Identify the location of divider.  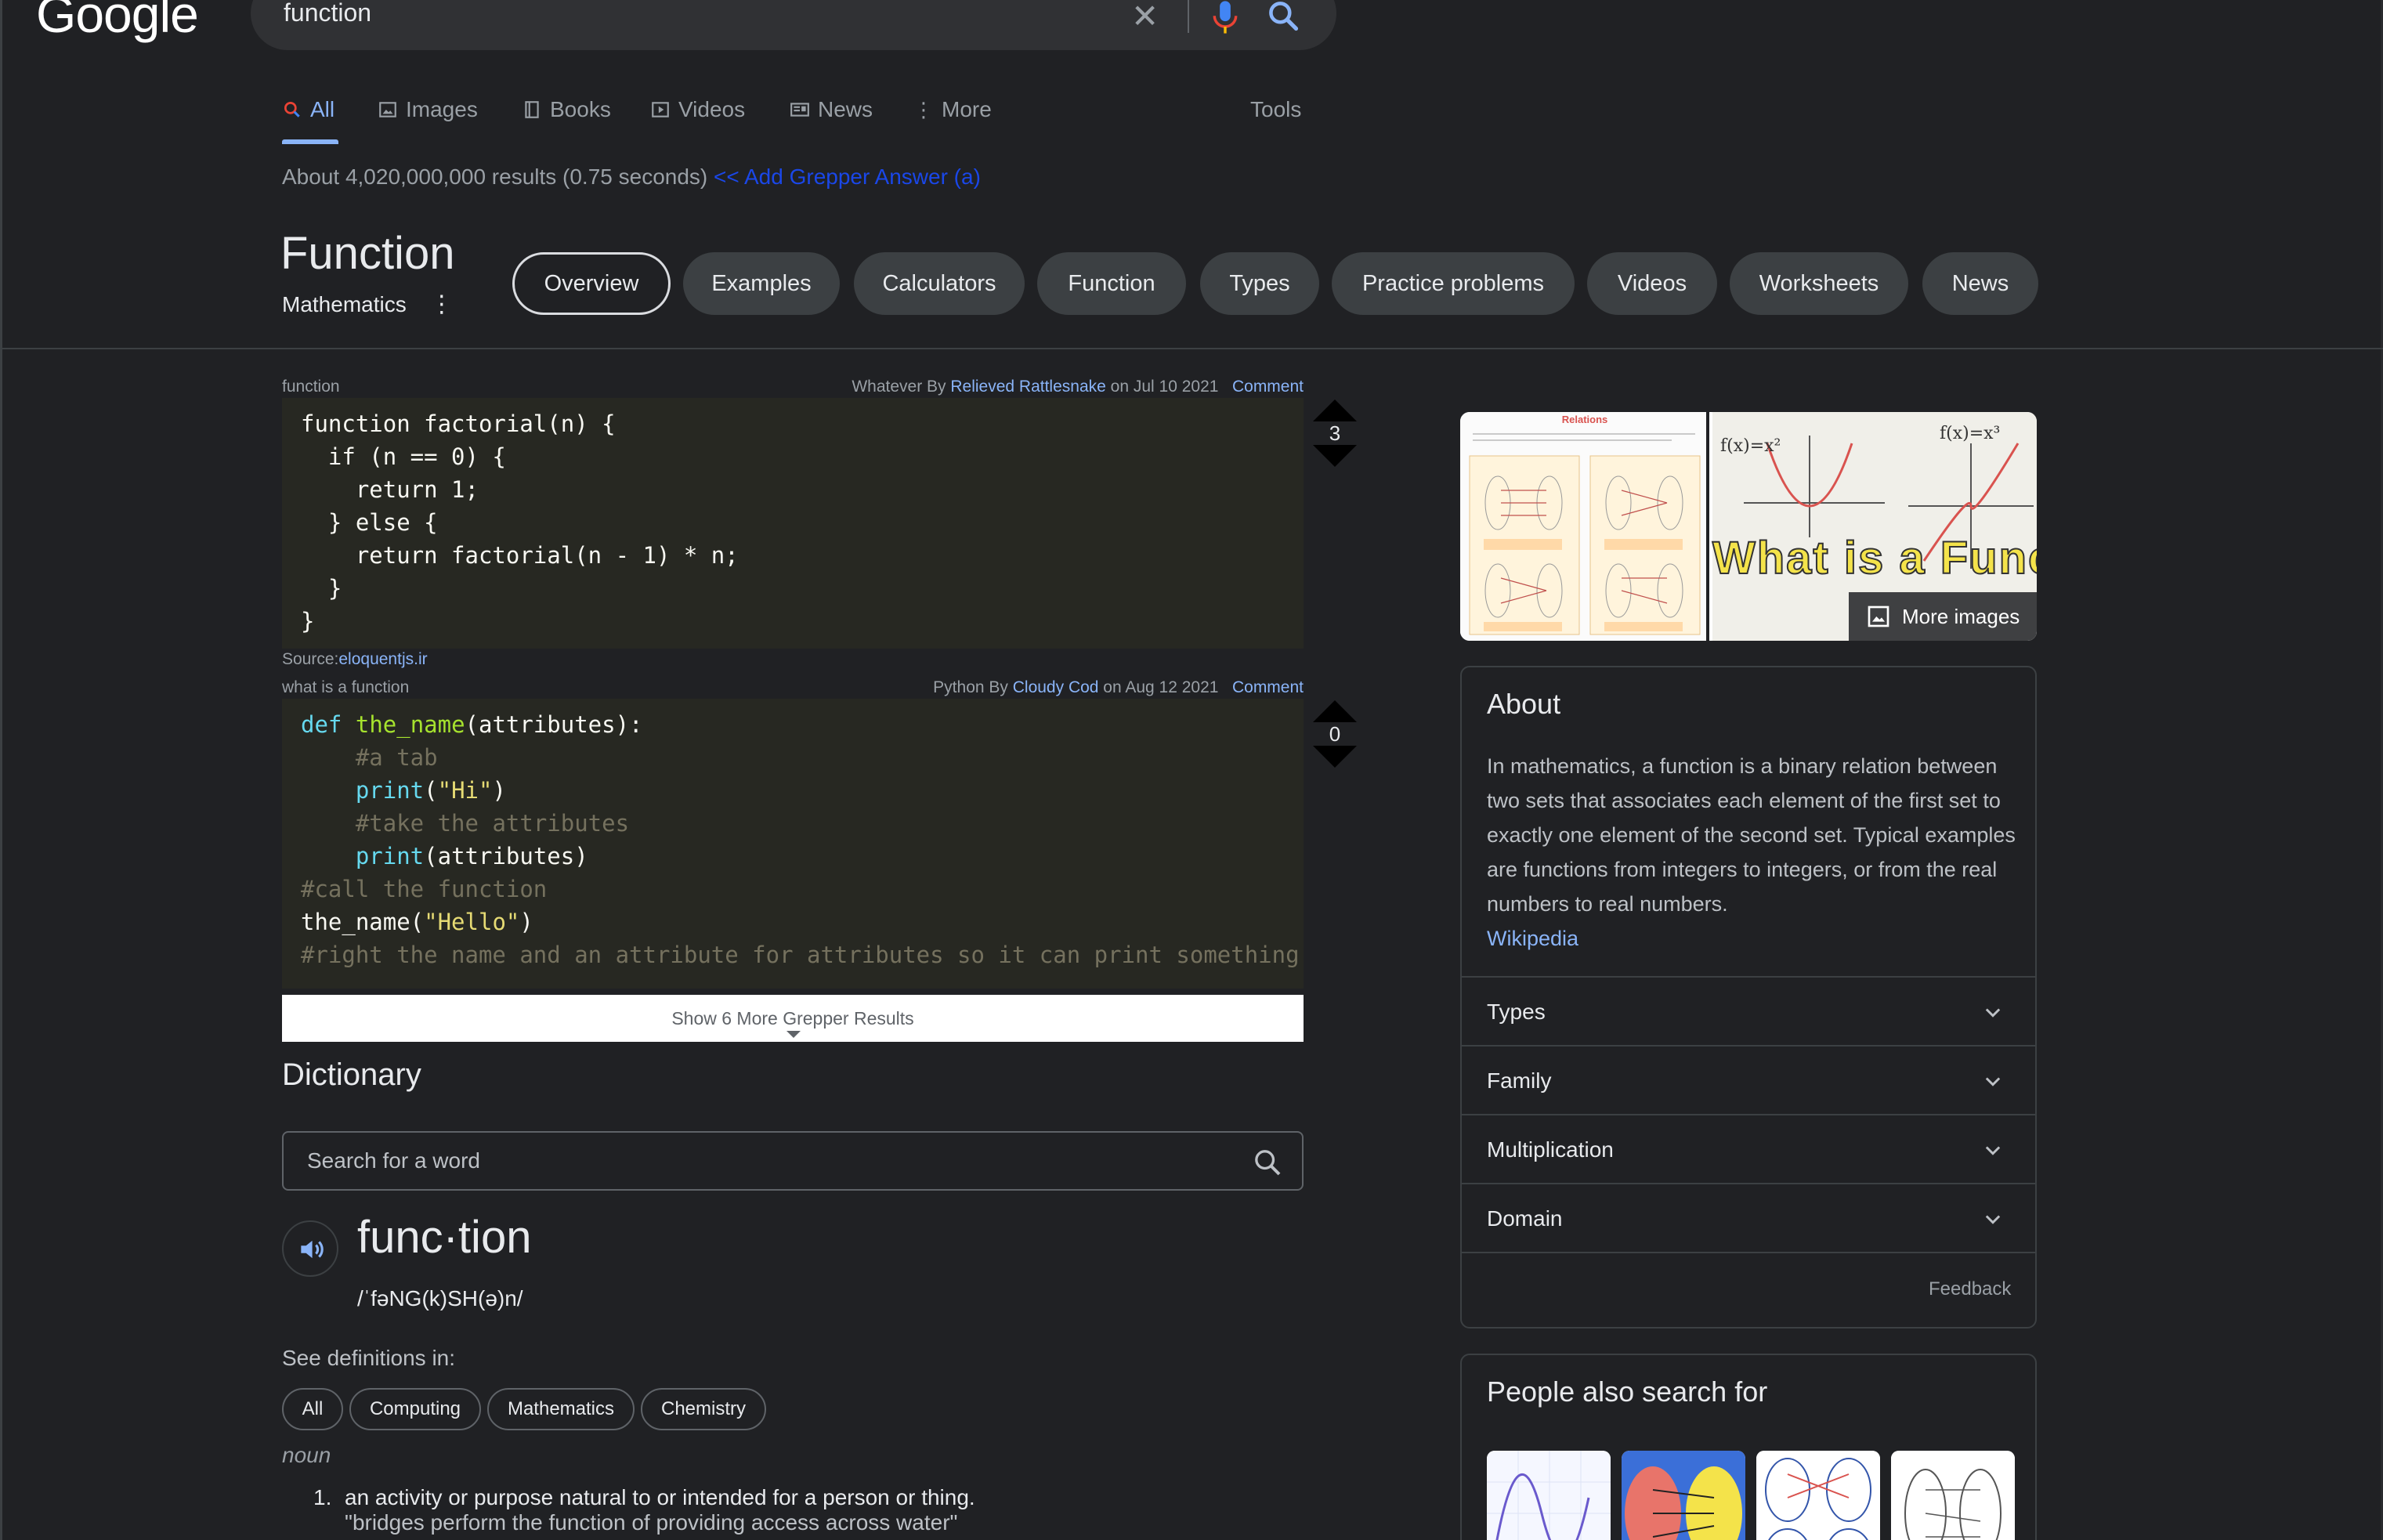
(1191, 348).